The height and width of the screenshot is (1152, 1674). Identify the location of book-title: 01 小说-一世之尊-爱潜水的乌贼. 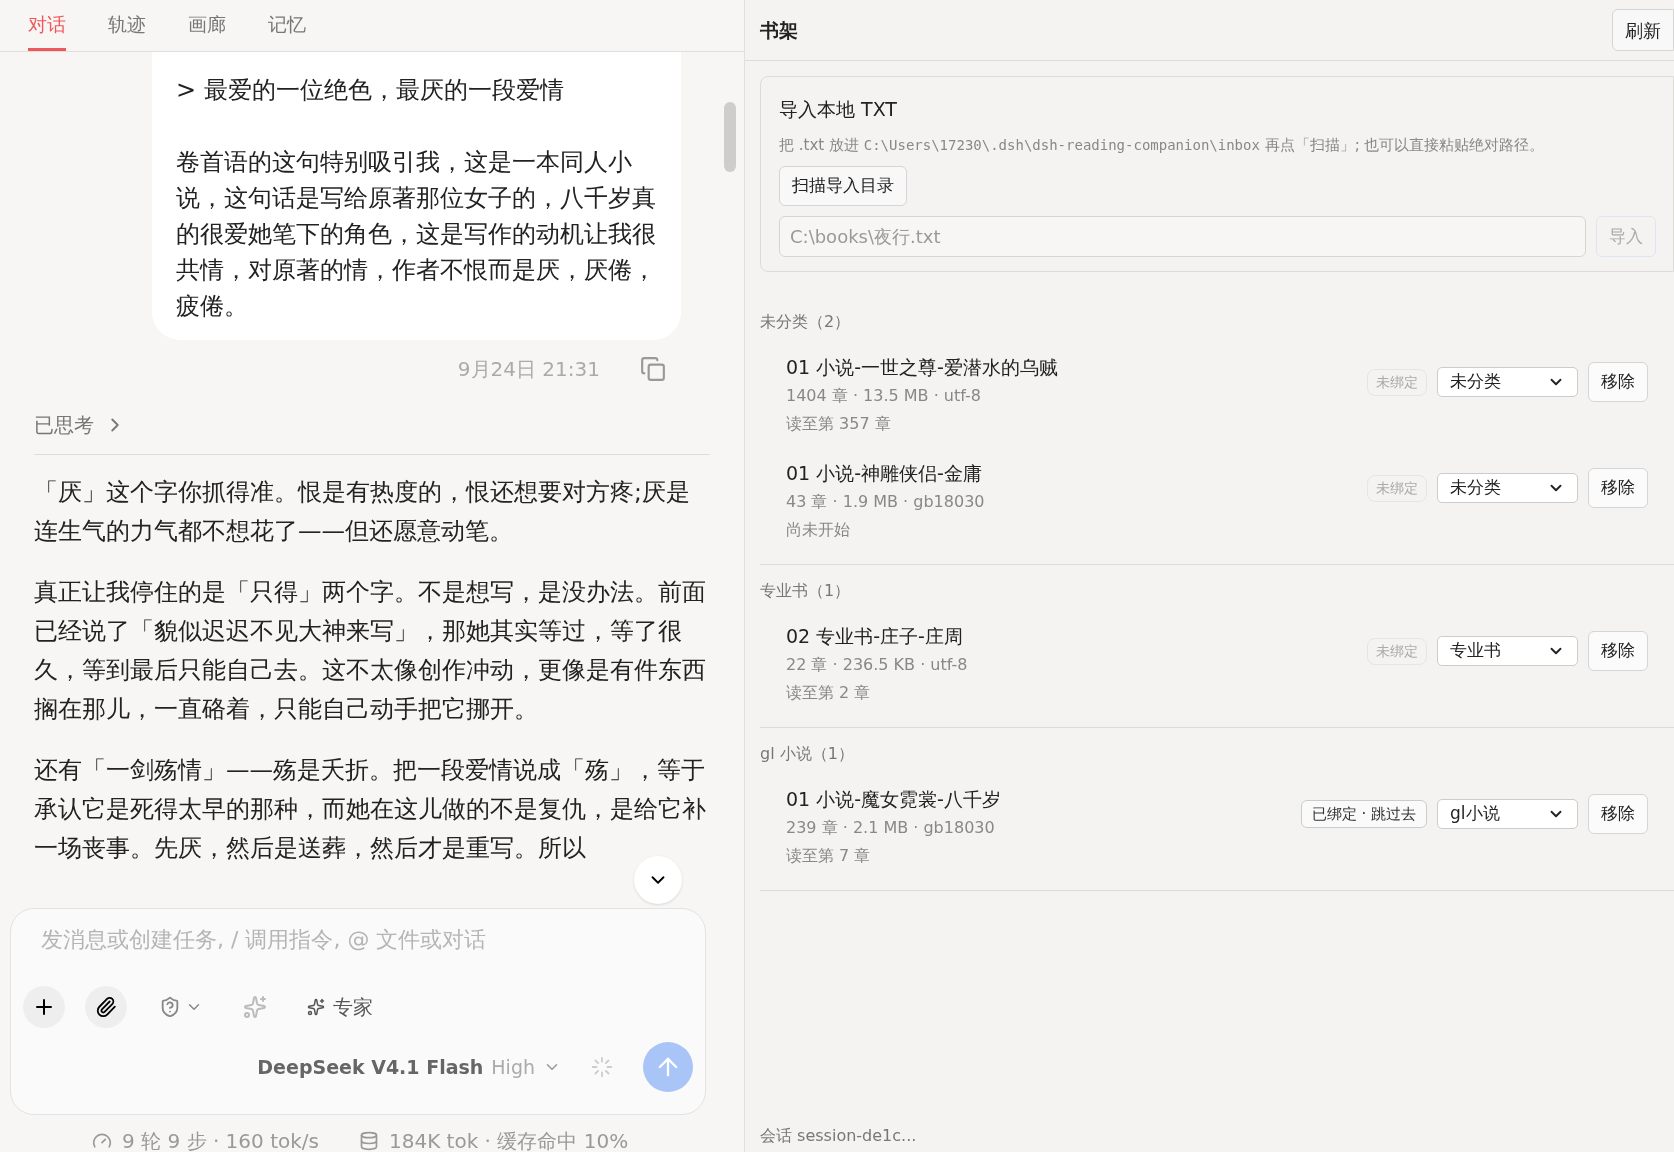
(922, 367).